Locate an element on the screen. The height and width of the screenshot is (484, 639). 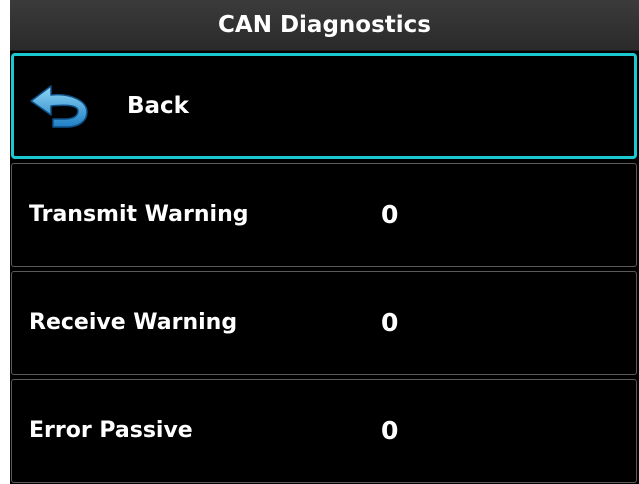
receive-warning-label: Receive Warning is located at coordinates (133, 322).